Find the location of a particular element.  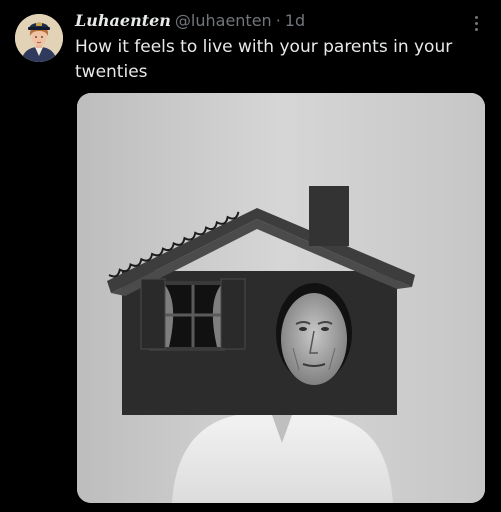

avatar-portrait is located at coordinates (39, 38).